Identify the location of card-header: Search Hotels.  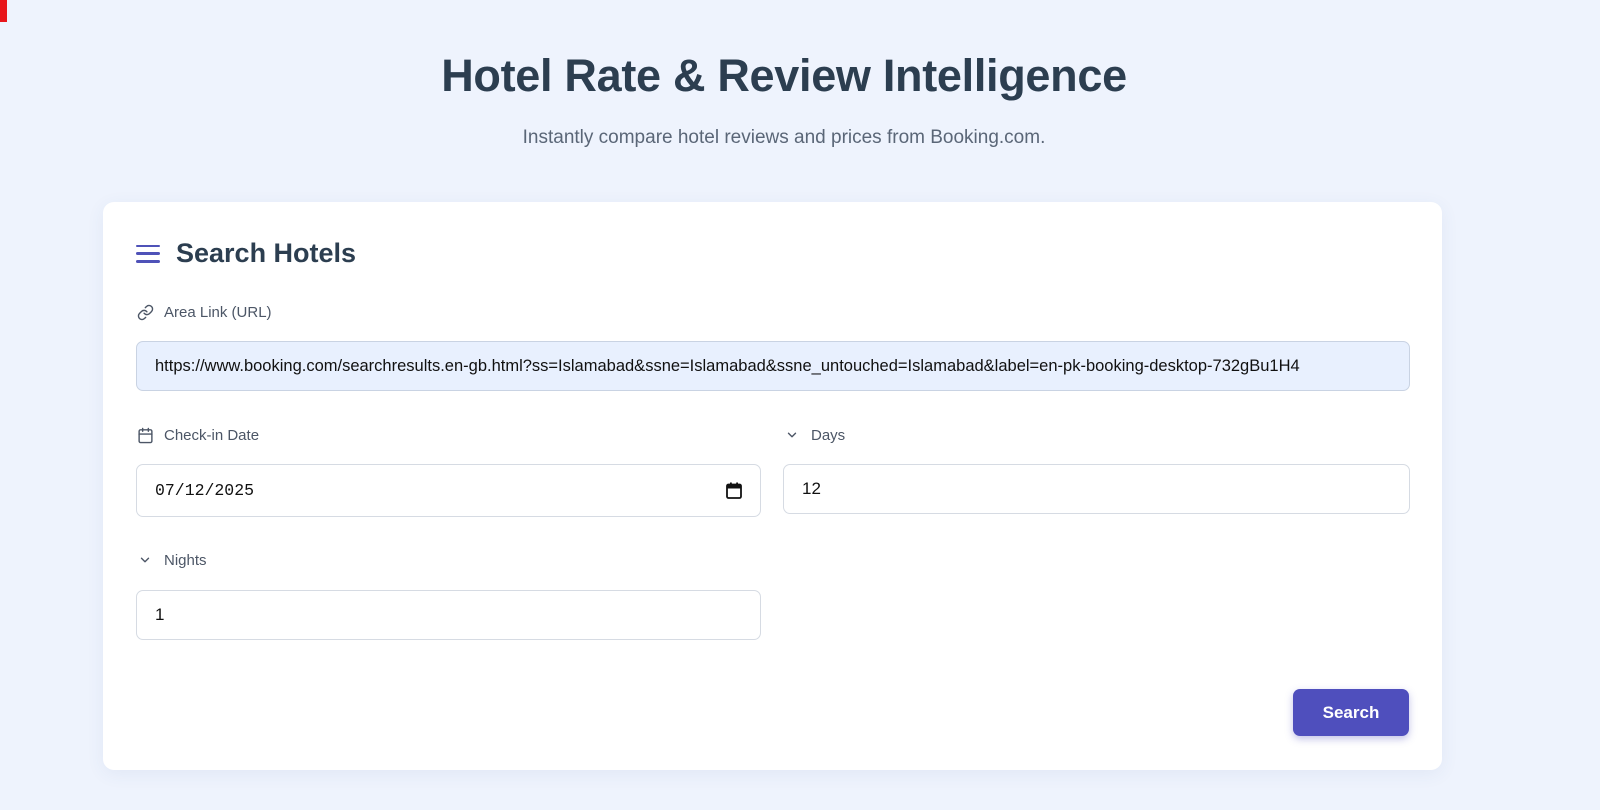
(246, 253).